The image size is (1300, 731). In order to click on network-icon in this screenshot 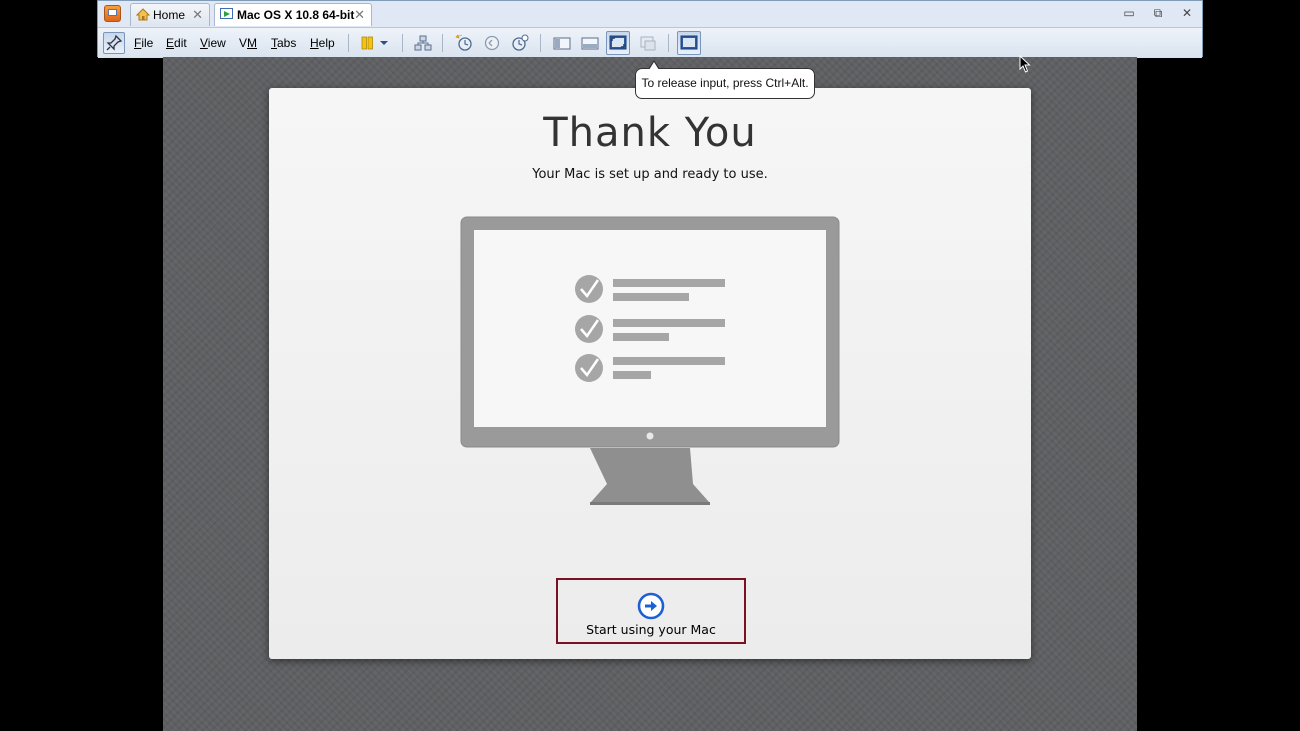, I will do `click(423, 43)`.